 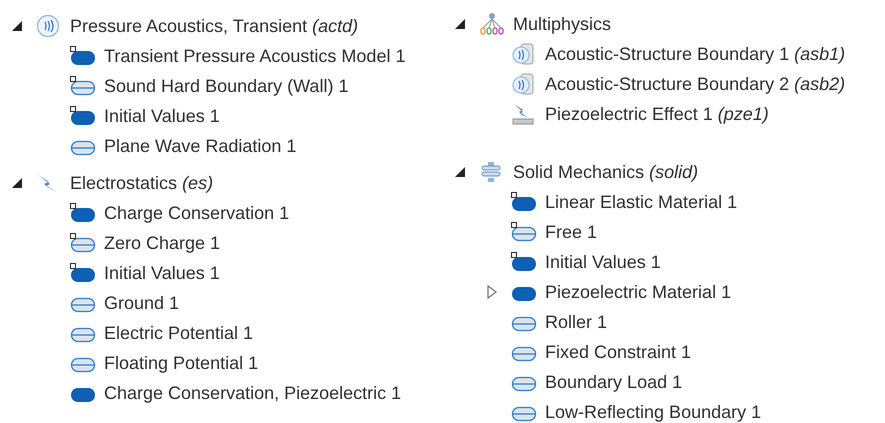 I want to click on tree-node-label: Acoustic-Structure Boundary 2 (asb2), so click(x=695, y=84).